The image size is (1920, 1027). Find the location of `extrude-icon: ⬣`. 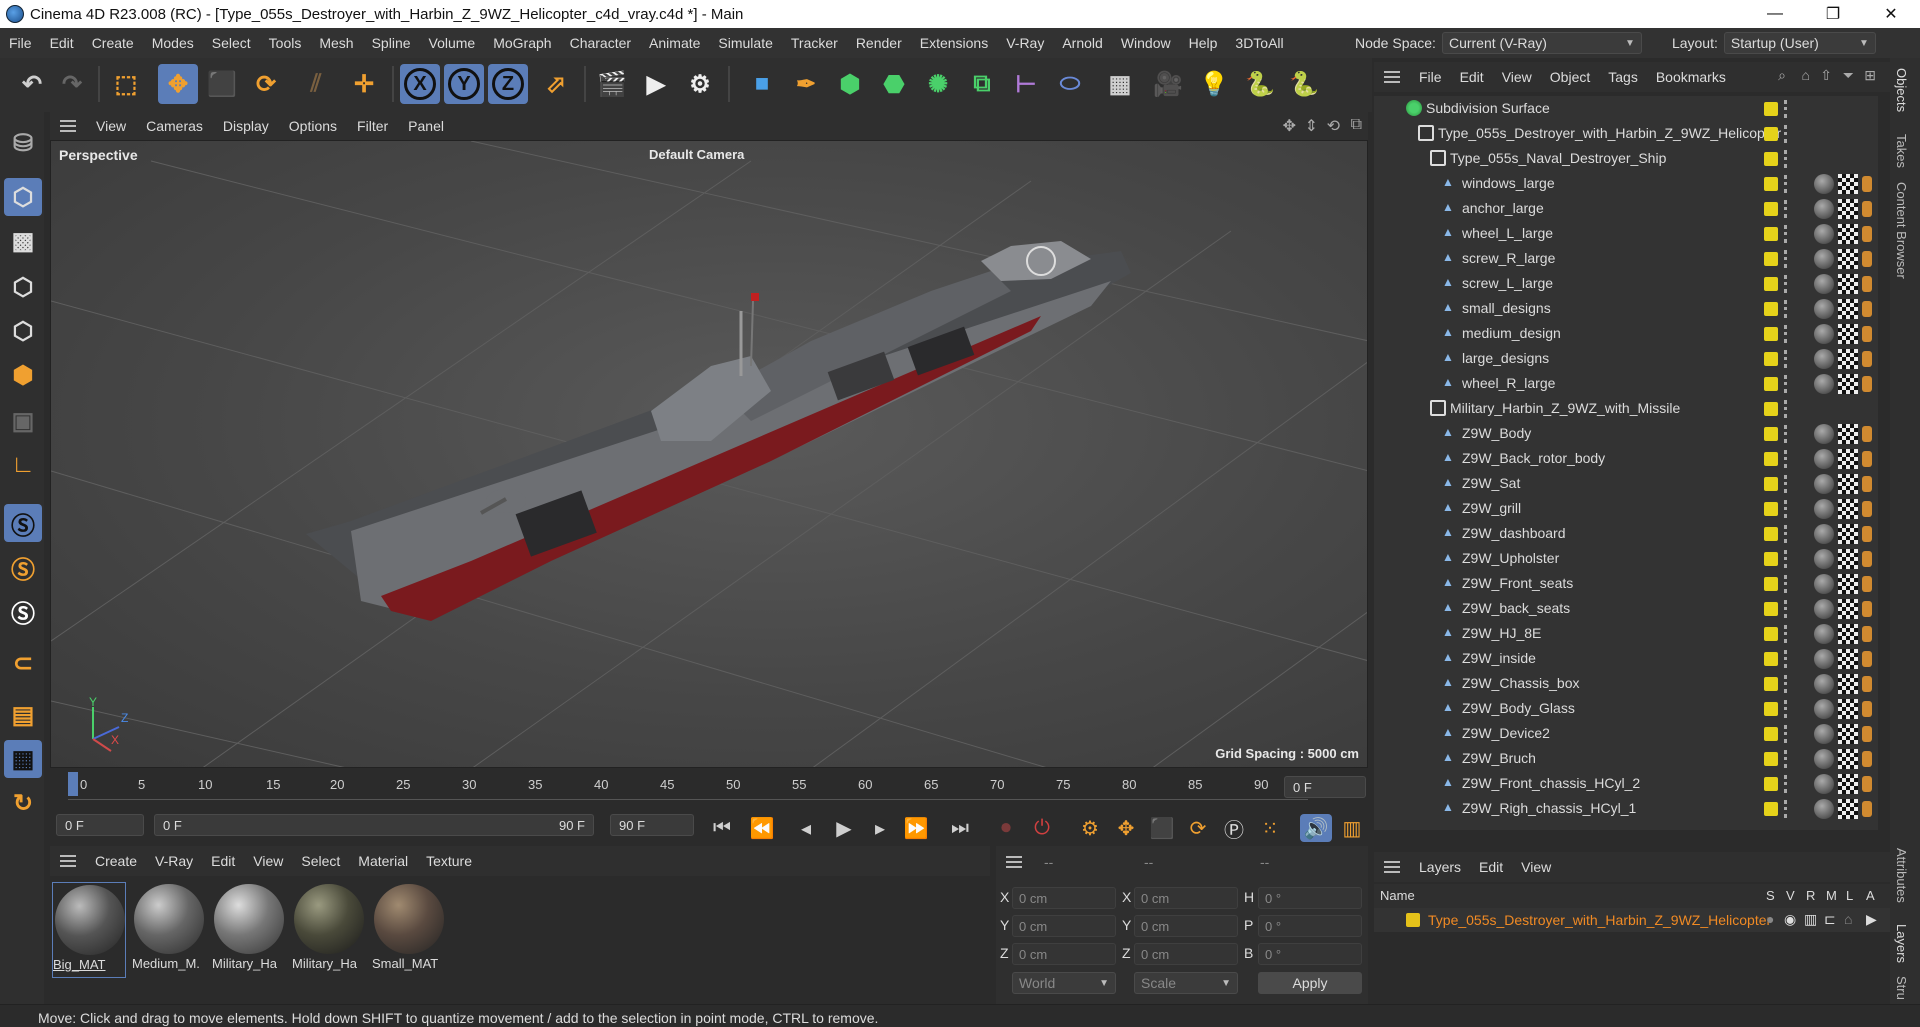

extrude-icon: ⬣ is located at coordinates (894, 84).